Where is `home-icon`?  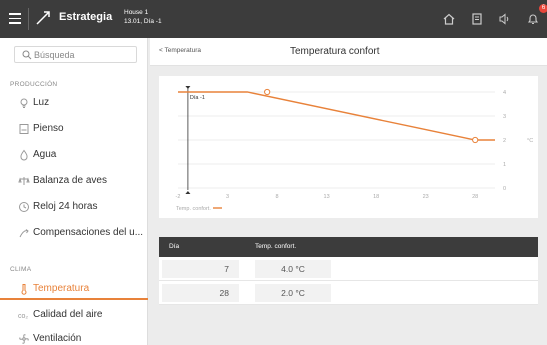 home-icon is located at coordinates (449, 19).